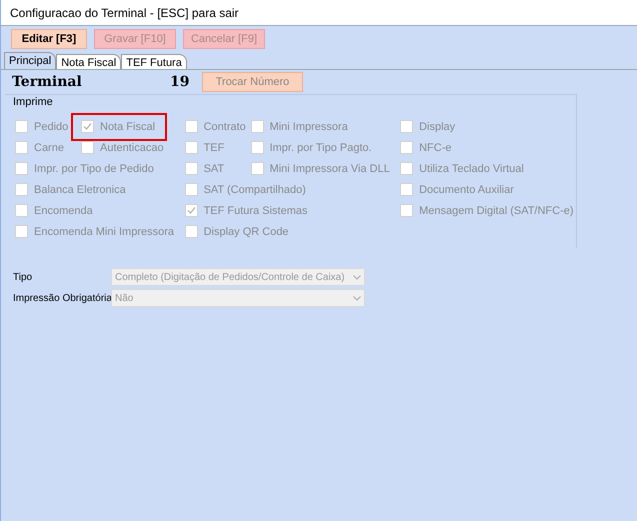  I want to click on checkbox: Encomenda, so click(55, 210).